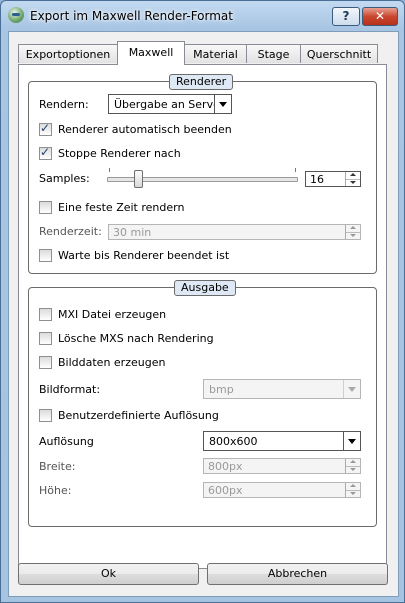 The image size is (405, 603). Describe the element at coordinates (108, 574) in the screenshot. I see `ok-button: Ok` at that location.